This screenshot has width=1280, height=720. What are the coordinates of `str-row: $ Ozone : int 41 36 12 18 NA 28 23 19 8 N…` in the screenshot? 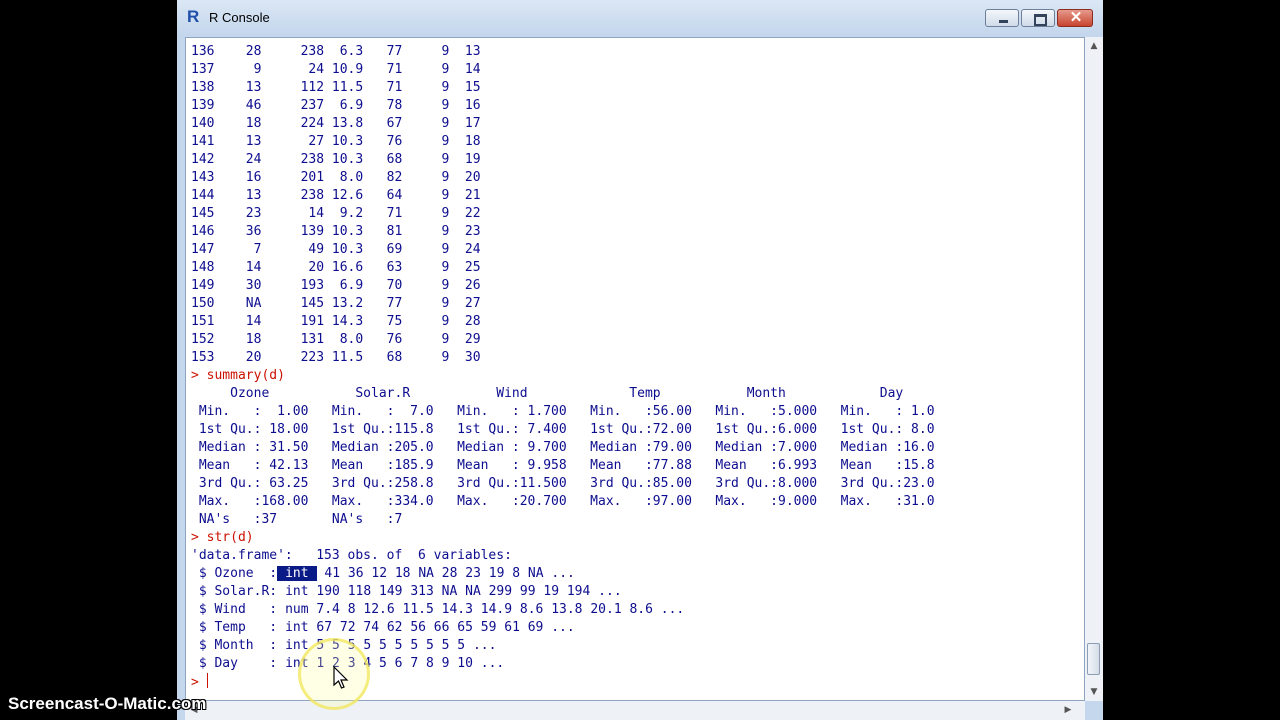 It's located at (631, 574).